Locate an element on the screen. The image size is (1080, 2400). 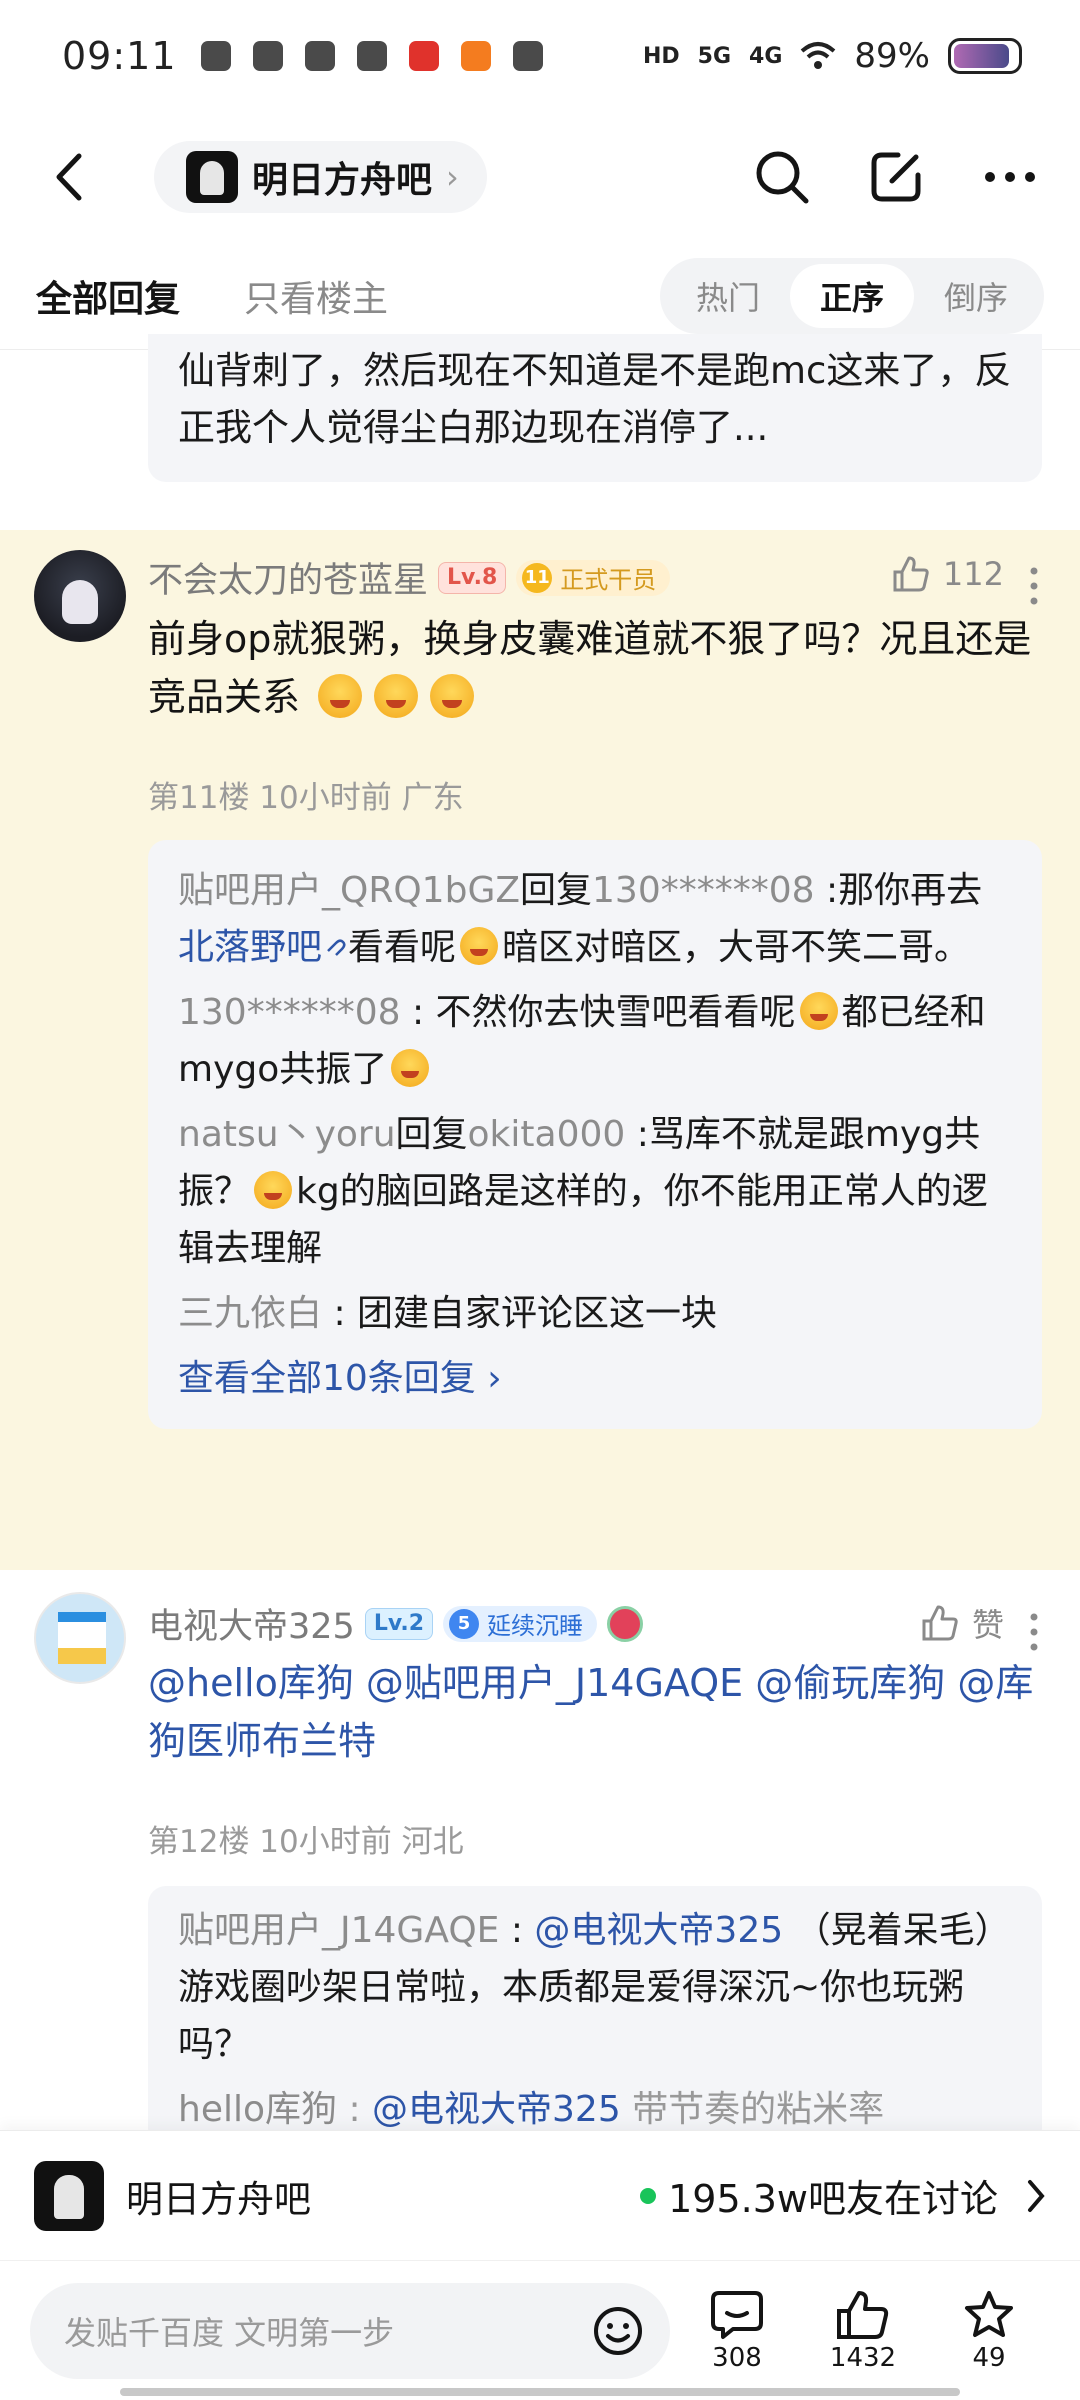
reply-input-bar: 发贴千百度 文明第一步 308 1432 49 is located at coordinates (540, 2330).